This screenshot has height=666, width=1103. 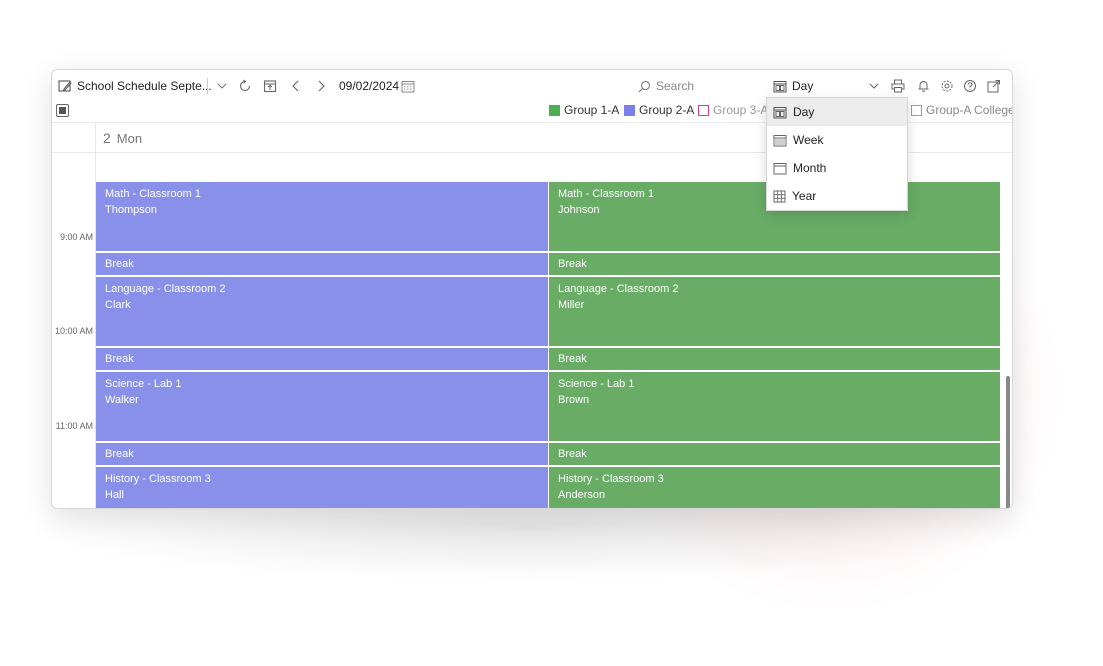 I want to click on menu-item-month: Month, so click(x=837, y=168).